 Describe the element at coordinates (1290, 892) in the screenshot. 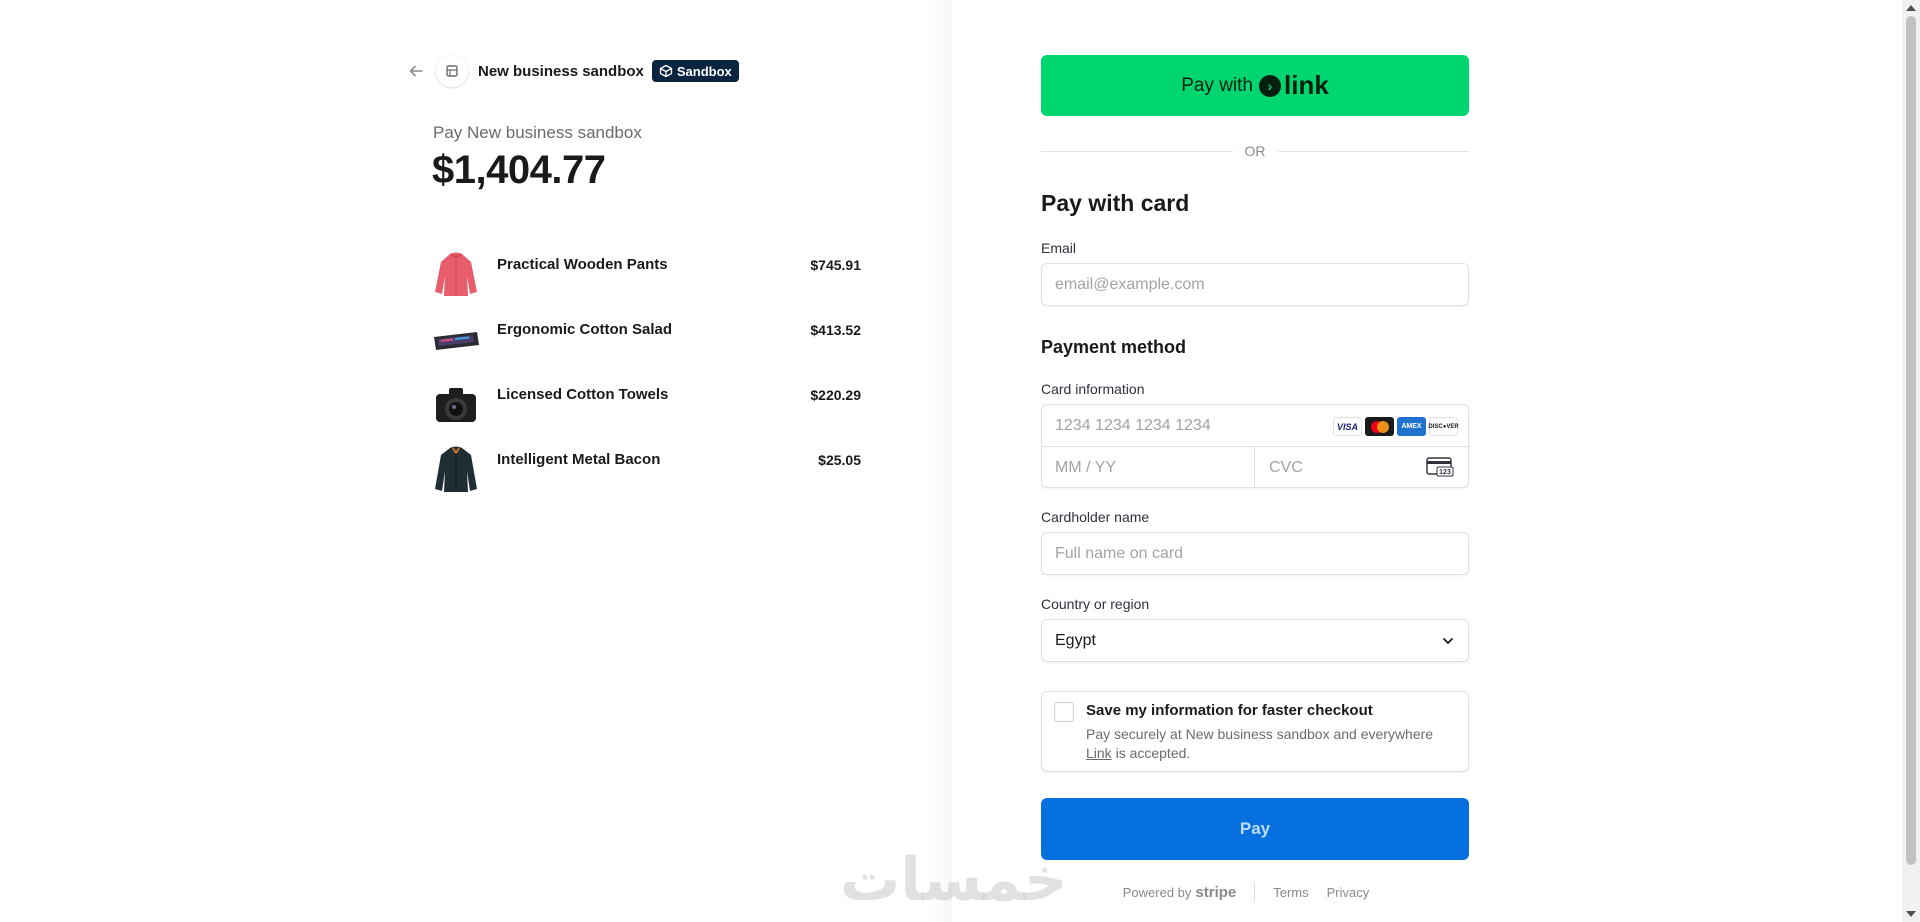

I see `terms-link: Terms` at that location.